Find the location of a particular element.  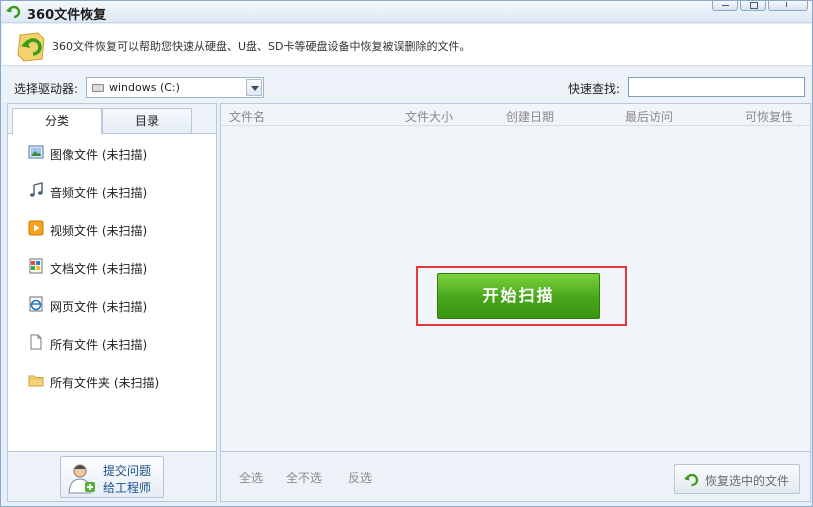

column-header-recoverability: 可恢复性 is located at coordinates (769, 116).